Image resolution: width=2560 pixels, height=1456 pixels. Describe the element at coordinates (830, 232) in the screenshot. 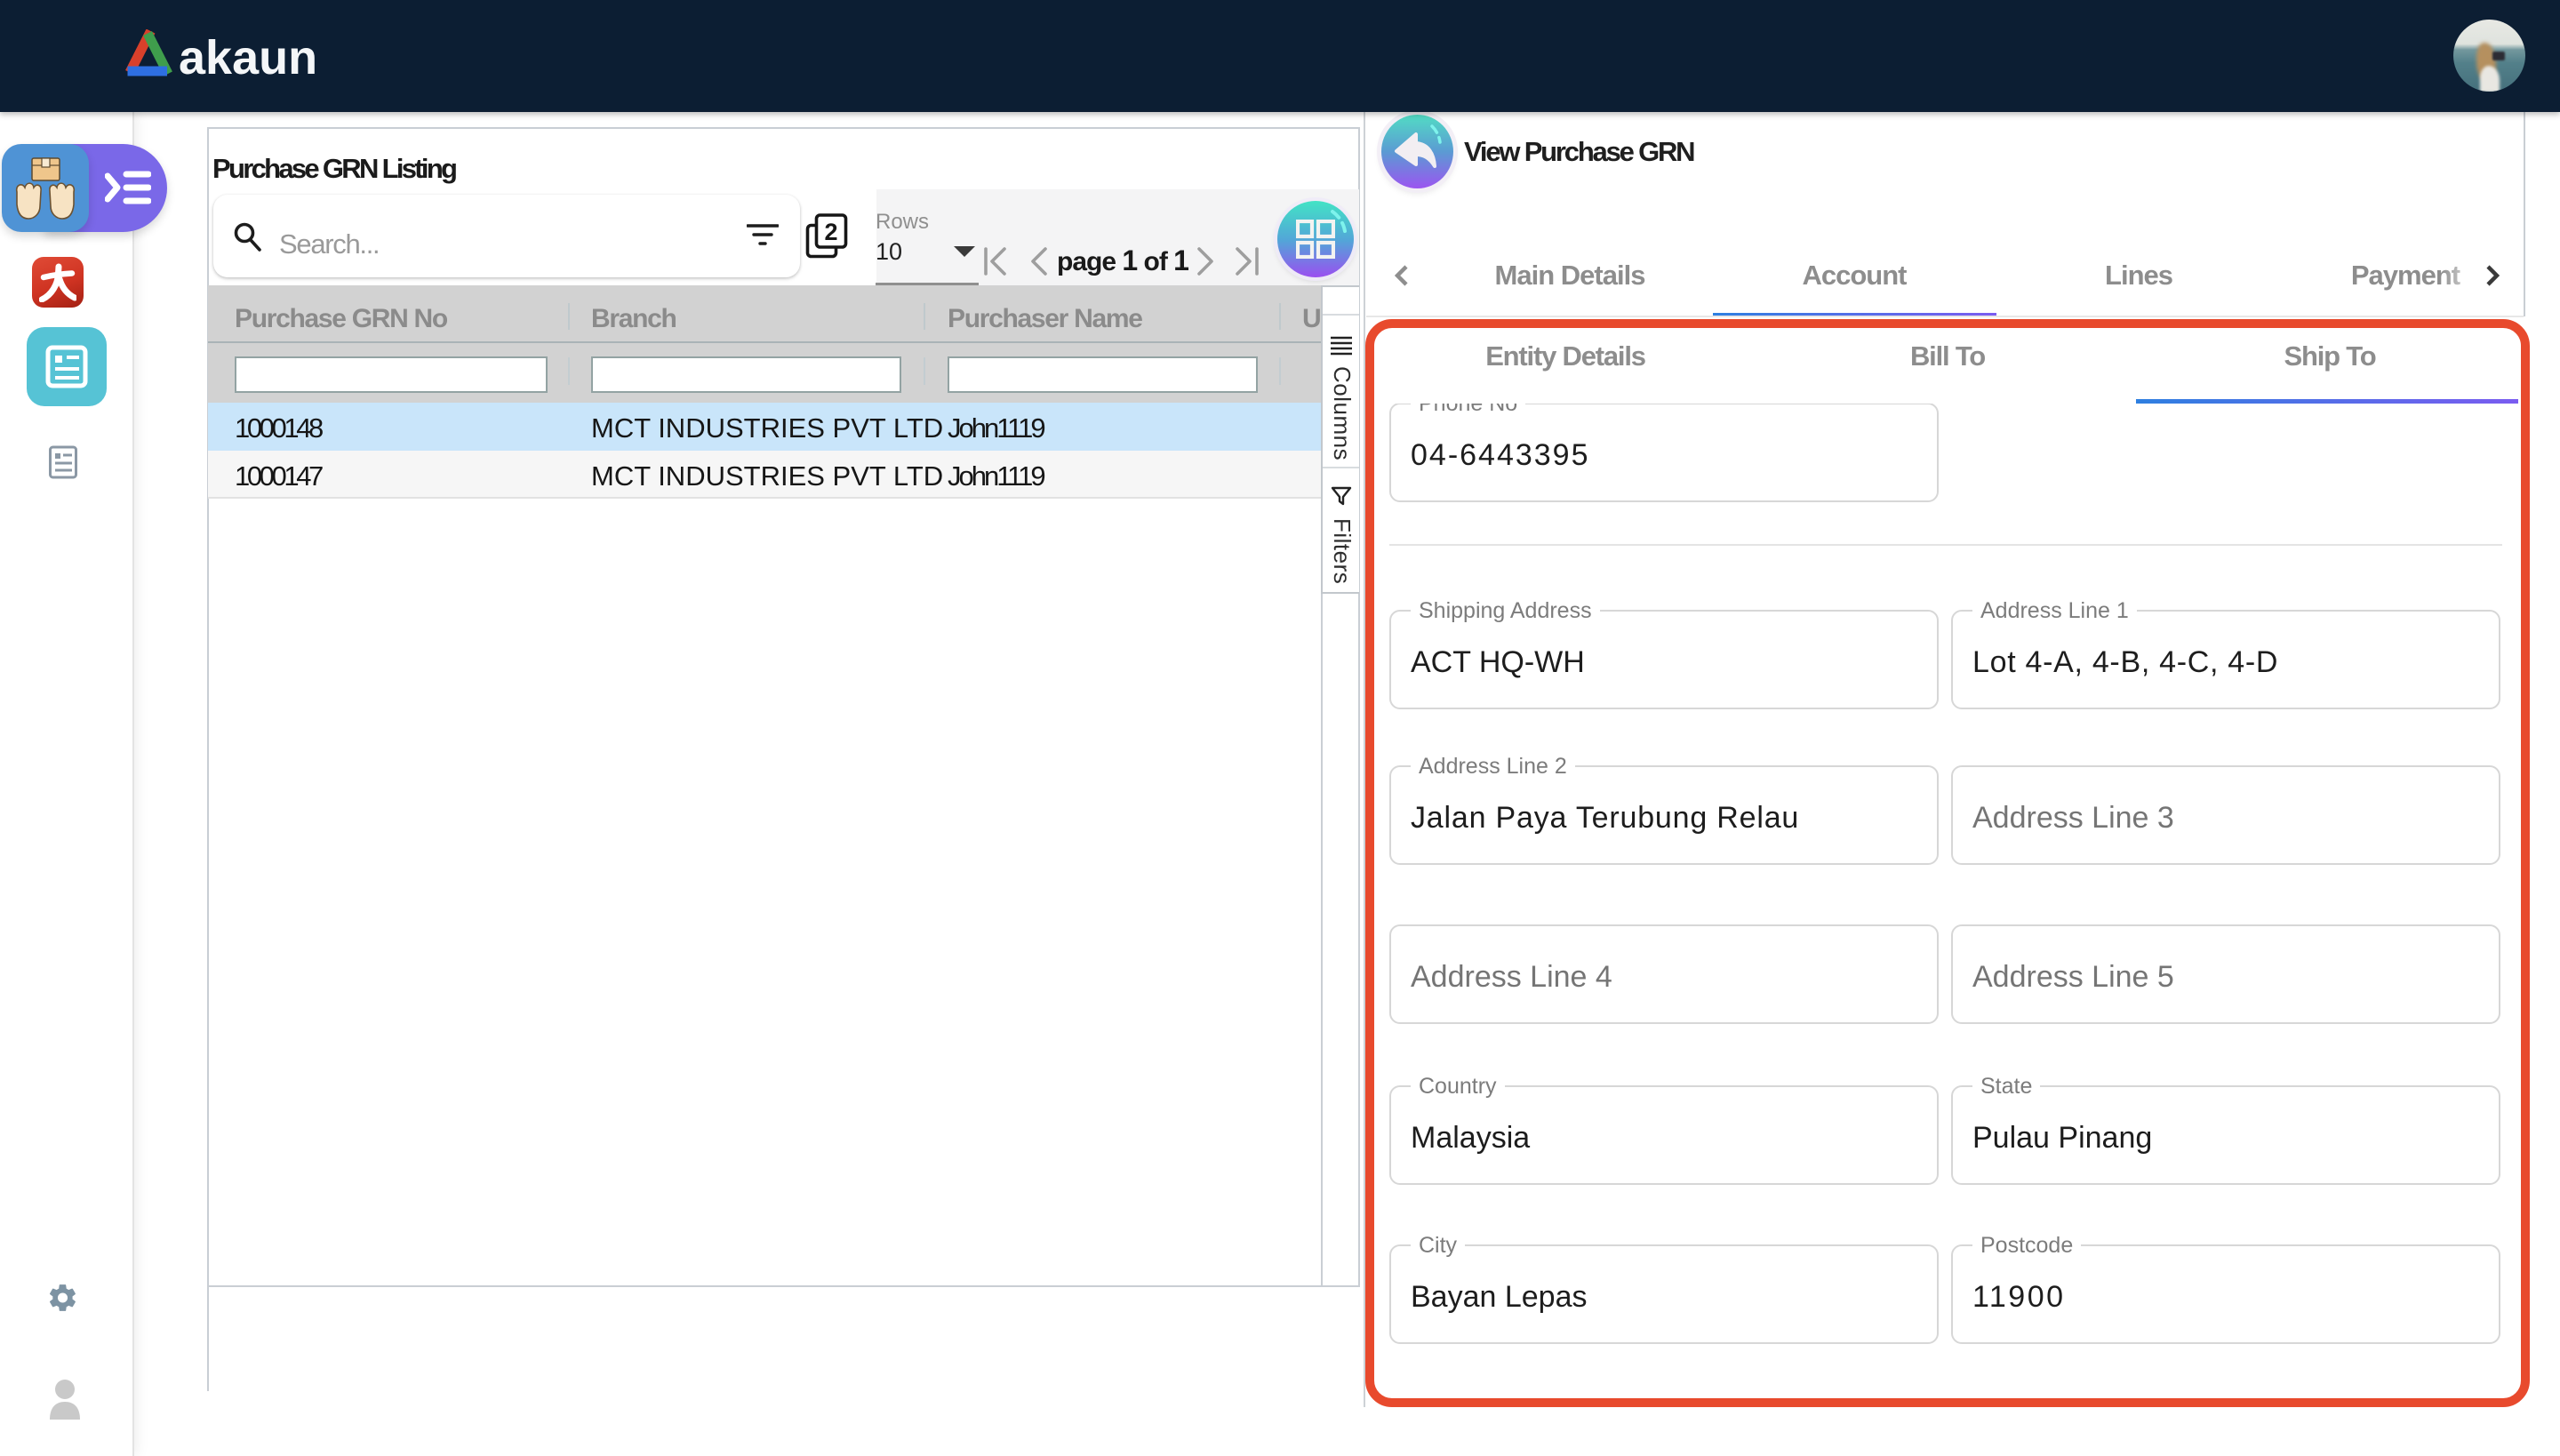

I see `svg-text: 2` at that location.